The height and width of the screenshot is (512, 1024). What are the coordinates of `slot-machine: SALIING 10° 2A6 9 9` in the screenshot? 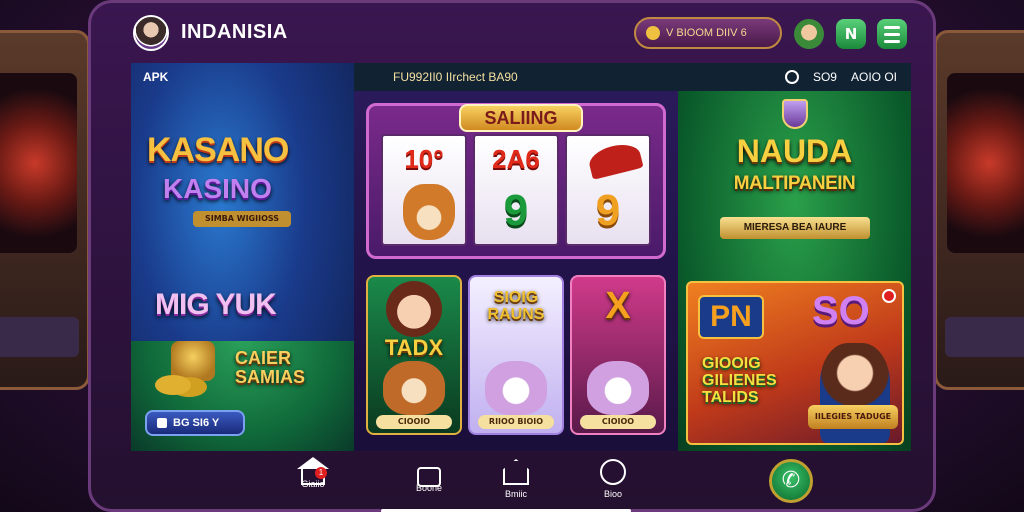 It's located at (516, 181).